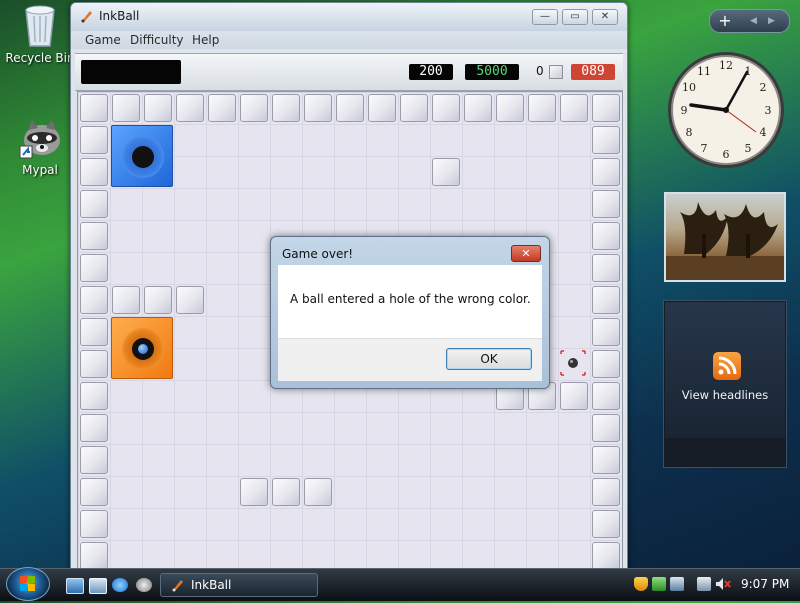  What do you see at coordinates (556, 72) in the screenshot?
I see `ball-icon` at bounding box center [556, 72].